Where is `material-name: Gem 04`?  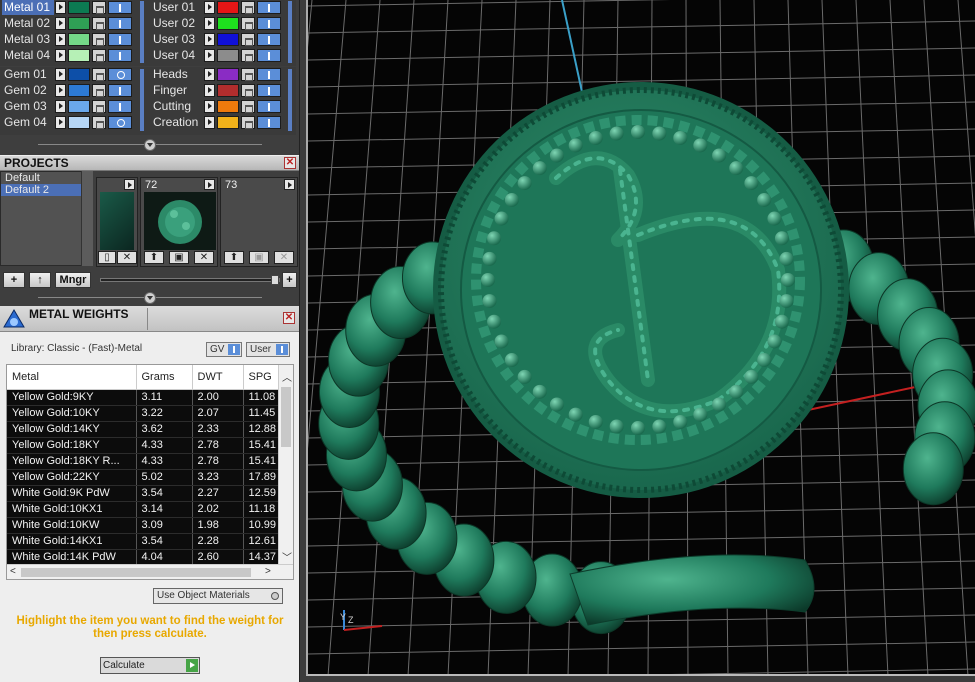
material-name: Gem 04 is located at coordinates (28, 122).